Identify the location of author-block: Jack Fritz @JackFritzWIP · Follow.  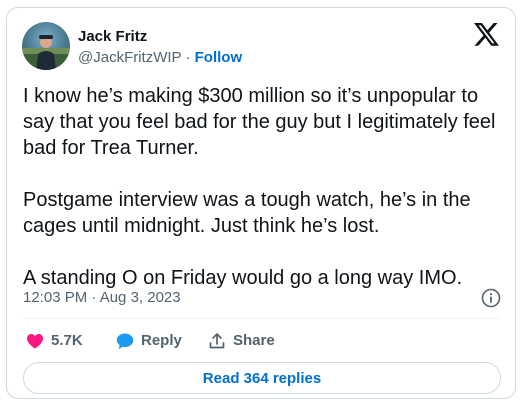
(160, 47).